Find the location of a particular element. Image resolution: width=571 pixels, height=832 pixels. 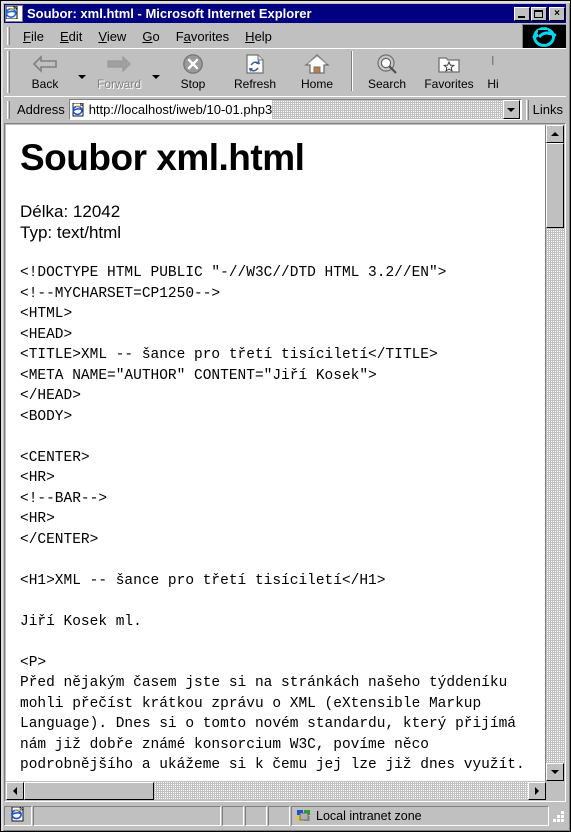

close-icon: × is located at coordinates (557, 13).